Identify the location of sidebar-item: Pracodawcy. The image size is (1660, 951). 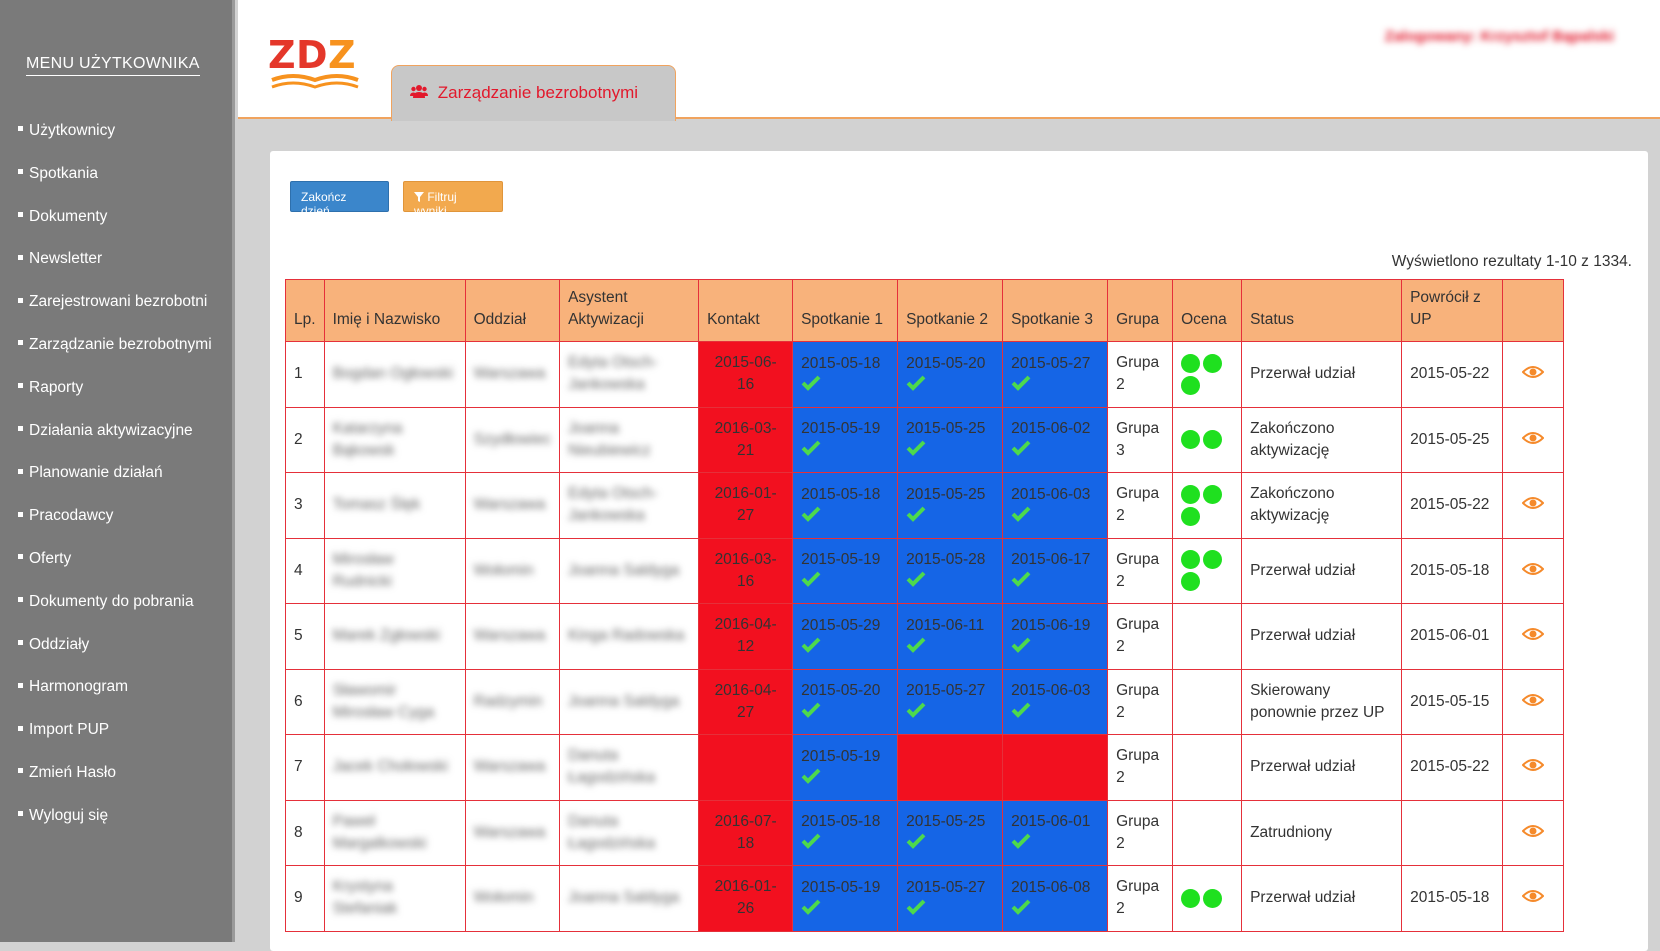
(115, 528).